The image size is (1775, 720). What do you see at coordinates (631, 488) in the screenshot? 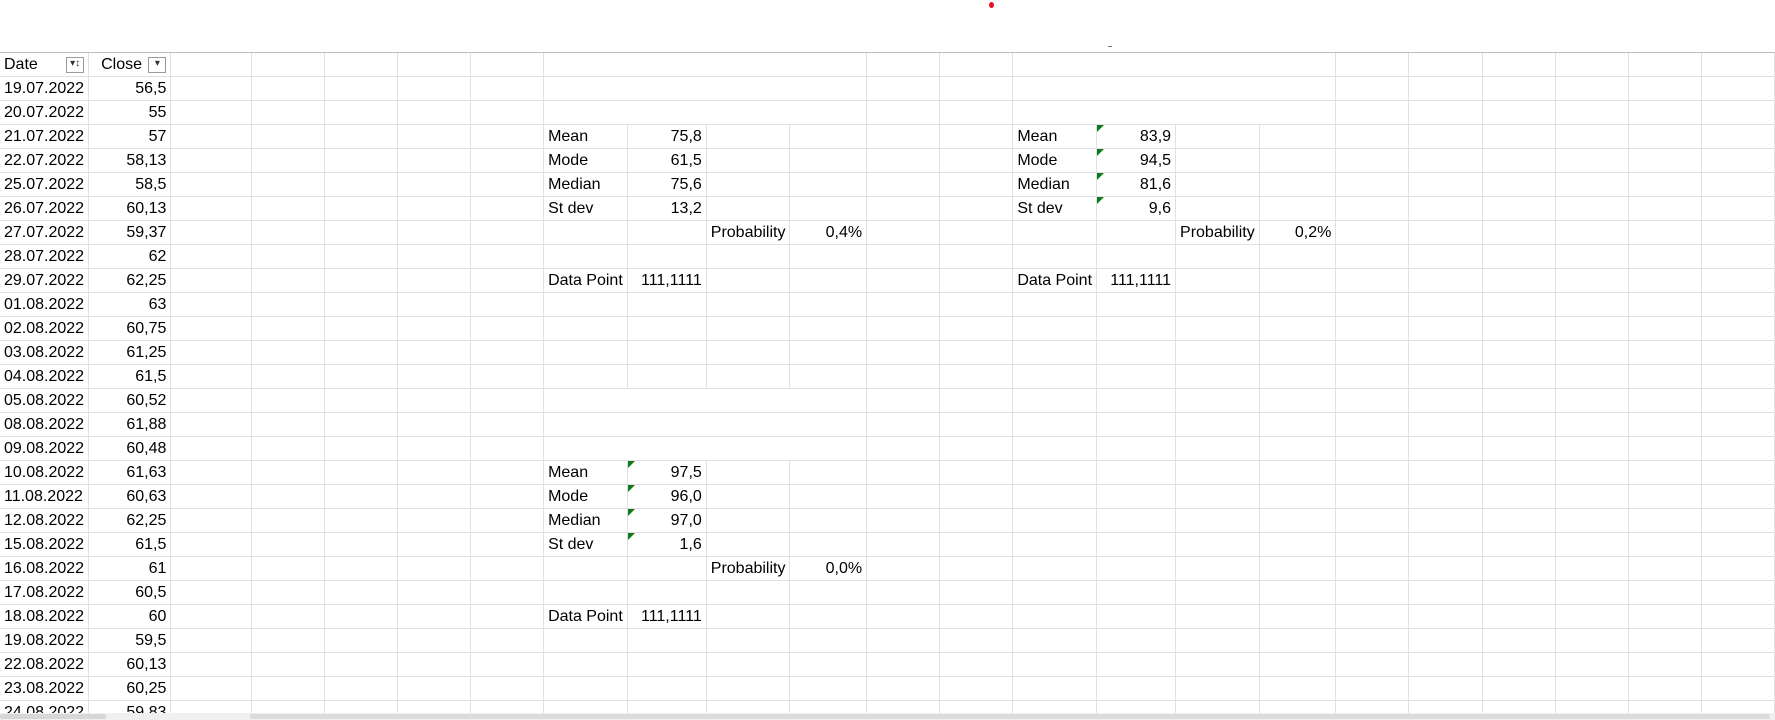
I see `error-flag-icon` at bounding box center [631, 488].